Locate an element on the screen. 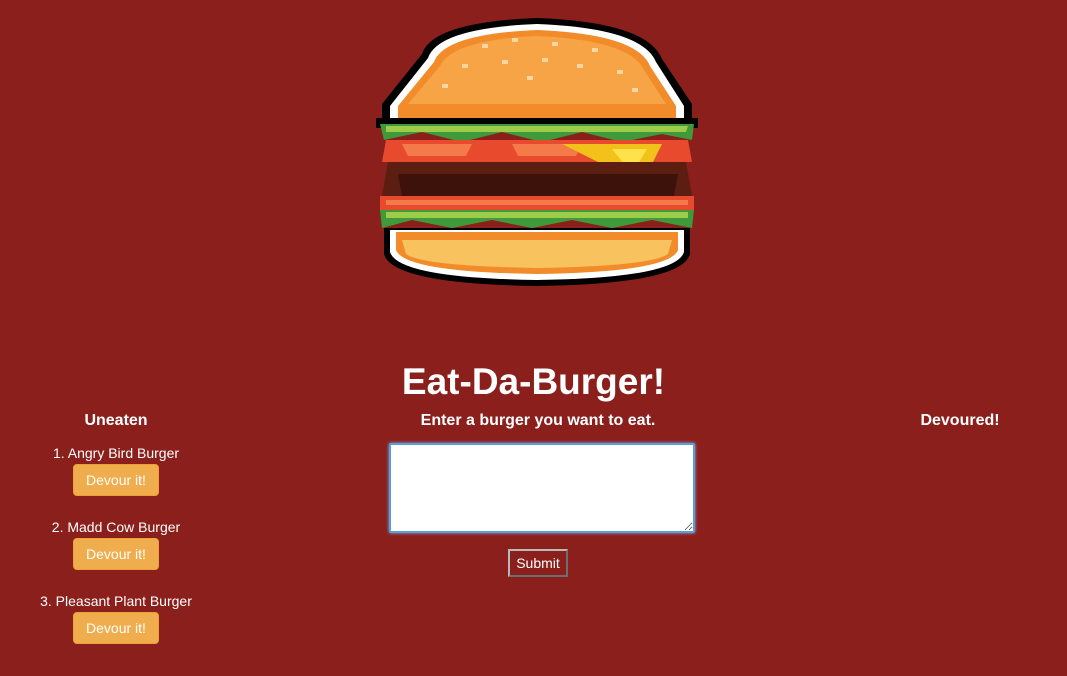 This screenshot has width=1067, height=676. pixel-burger-icon is located at coordinates (537, 152).